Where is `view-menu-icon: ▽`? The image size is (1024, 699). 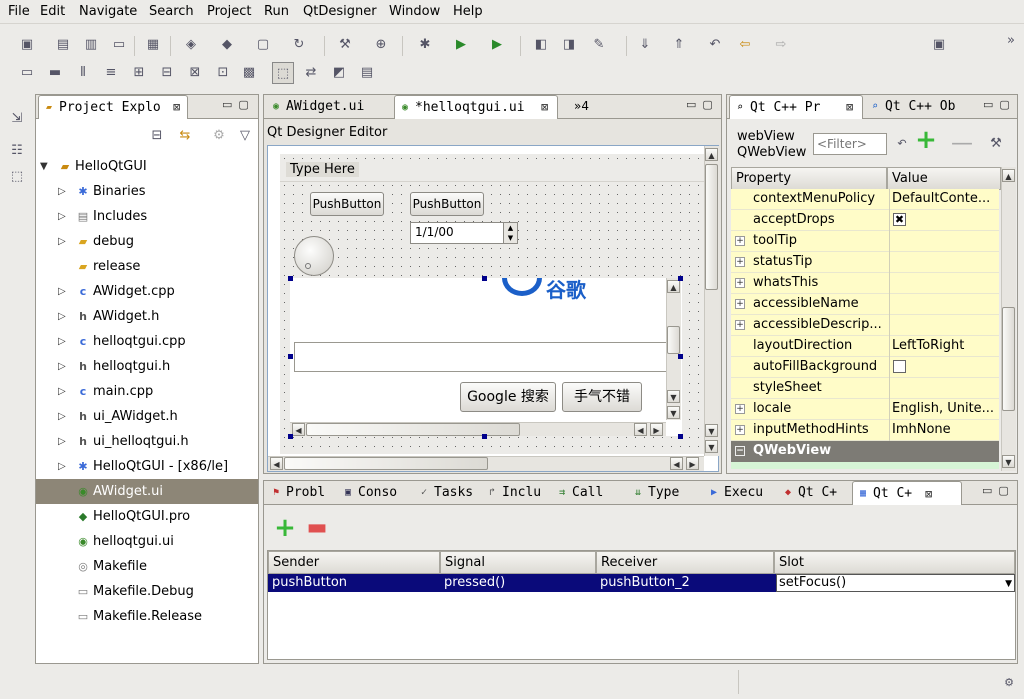 view-menu-icon: ▽ is located at coordinates (245, 136).